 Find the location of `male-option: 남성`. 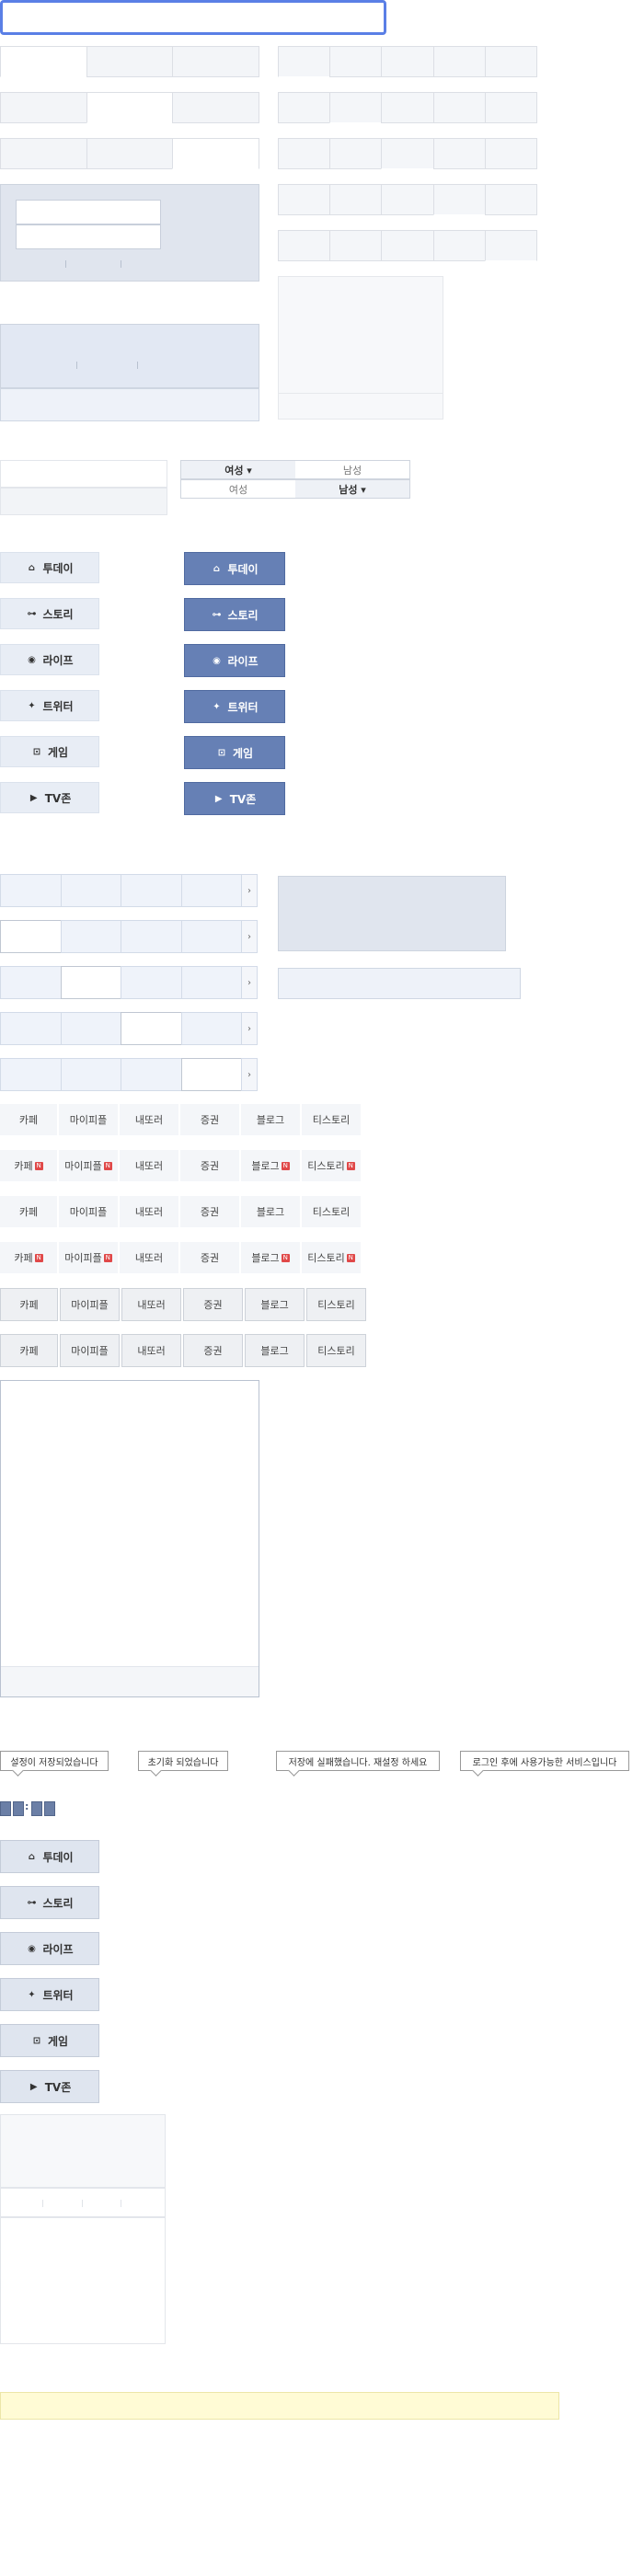

male-option: 남성 is located at coordinates (352, 469).